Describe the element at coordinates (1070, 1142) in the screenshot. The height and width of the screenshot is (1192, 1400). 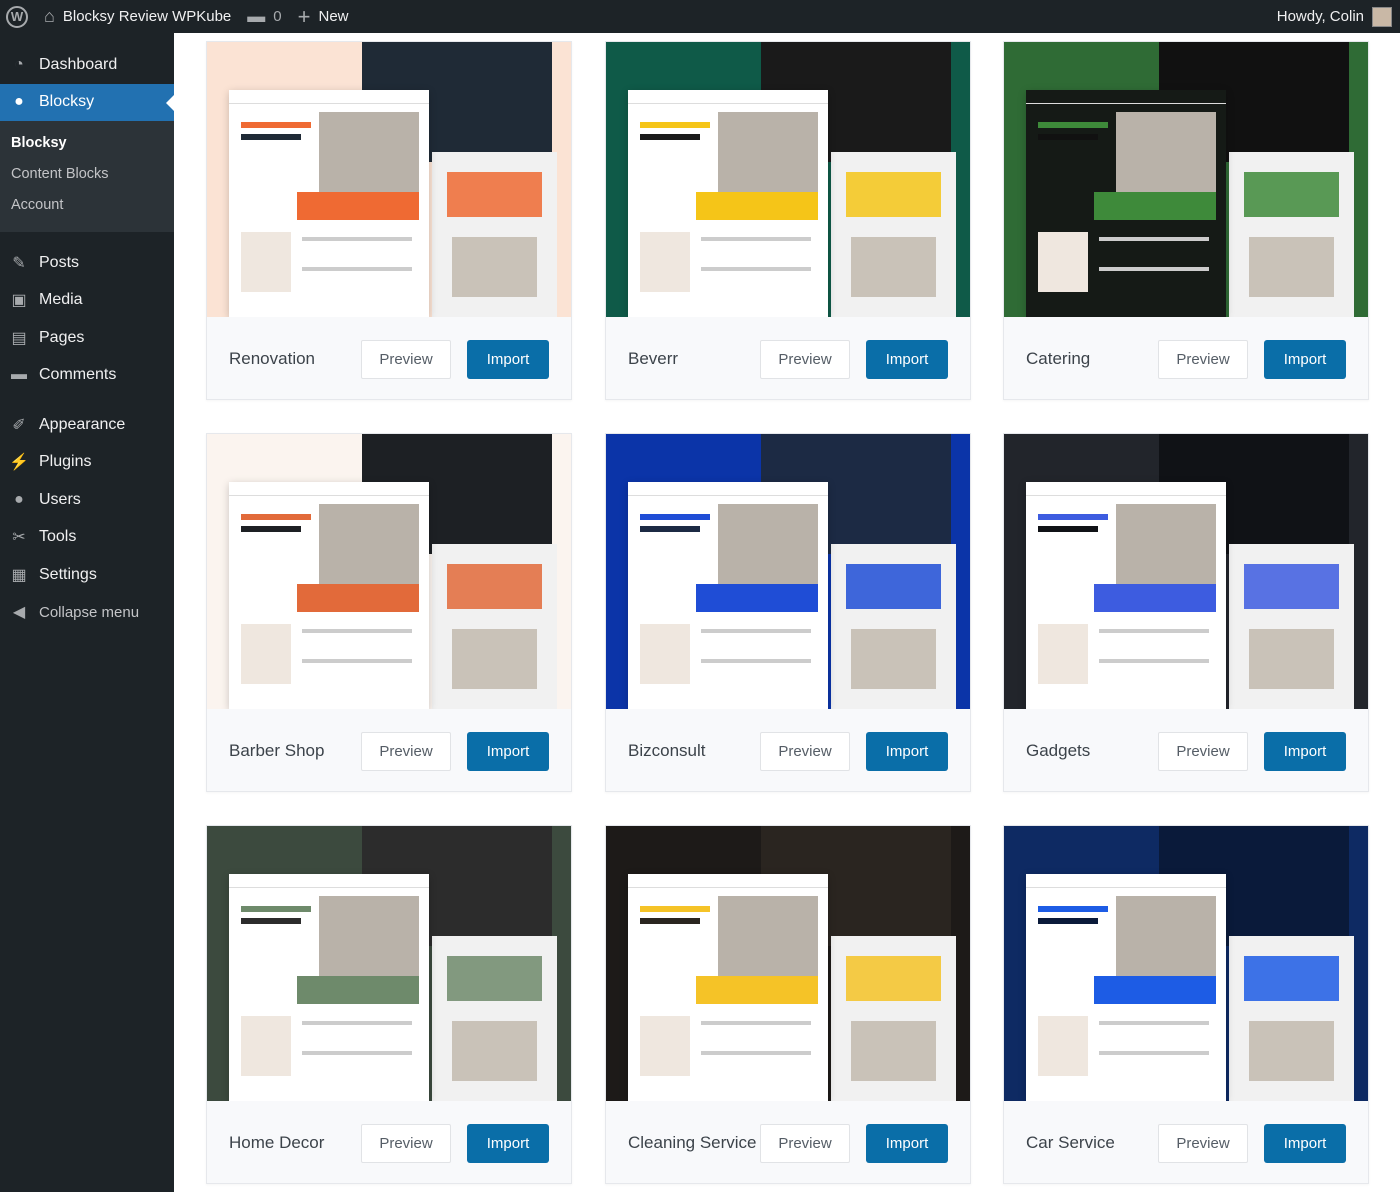
I see `starter-name: Car Service` at that location.